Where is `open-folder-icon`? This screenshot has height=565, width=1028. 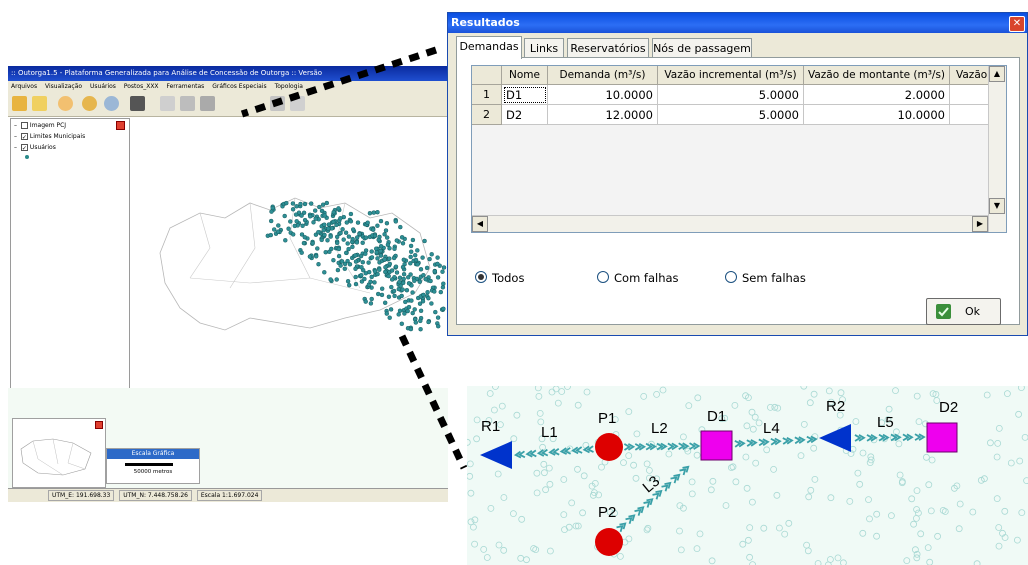 open-folder-icon is located at coordinates (19, 103).